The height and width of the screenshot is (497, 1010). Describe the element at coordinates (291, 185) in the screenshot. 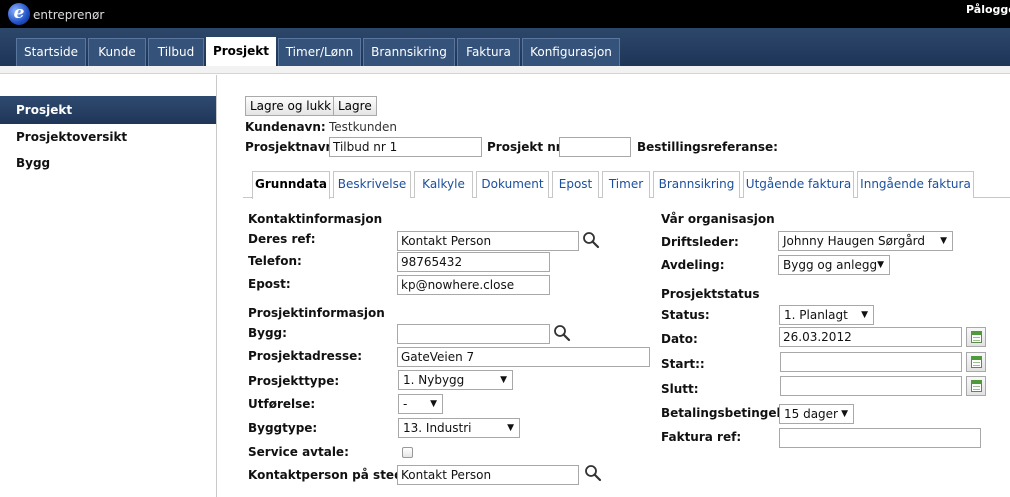

I see `tab-grunndata: Grunndata` at that location.